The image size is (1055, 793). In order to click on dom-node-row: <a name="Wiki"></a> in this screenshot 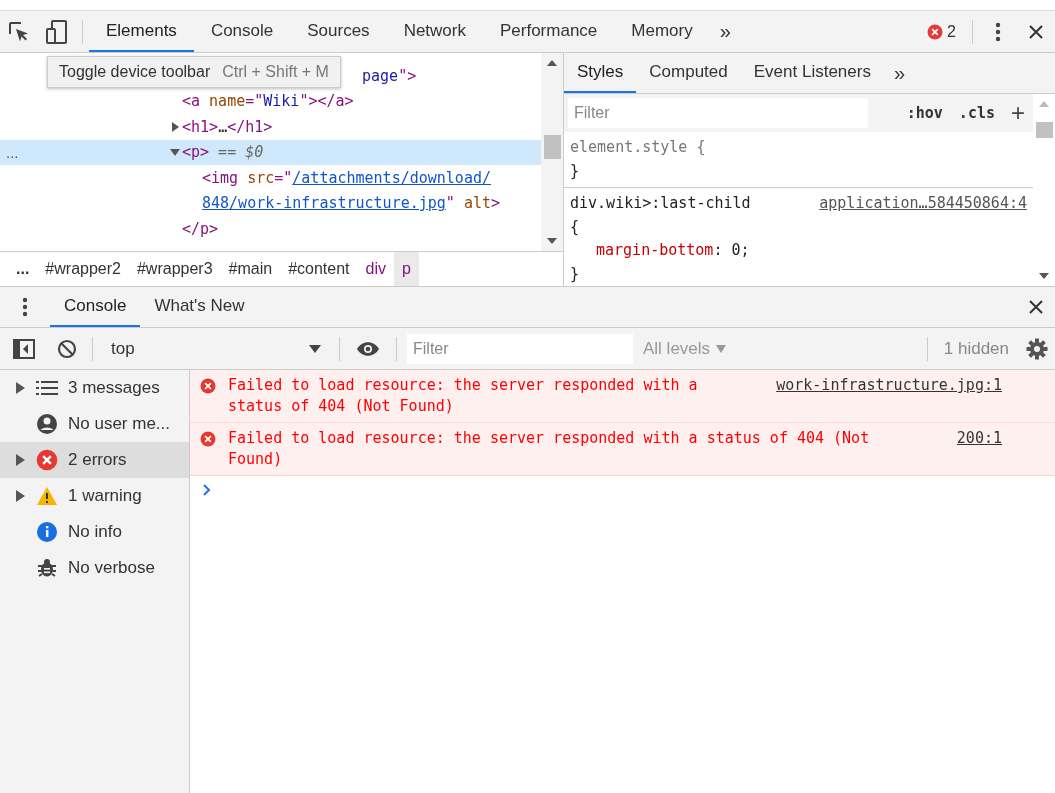, I will do `click(270, 101)`.